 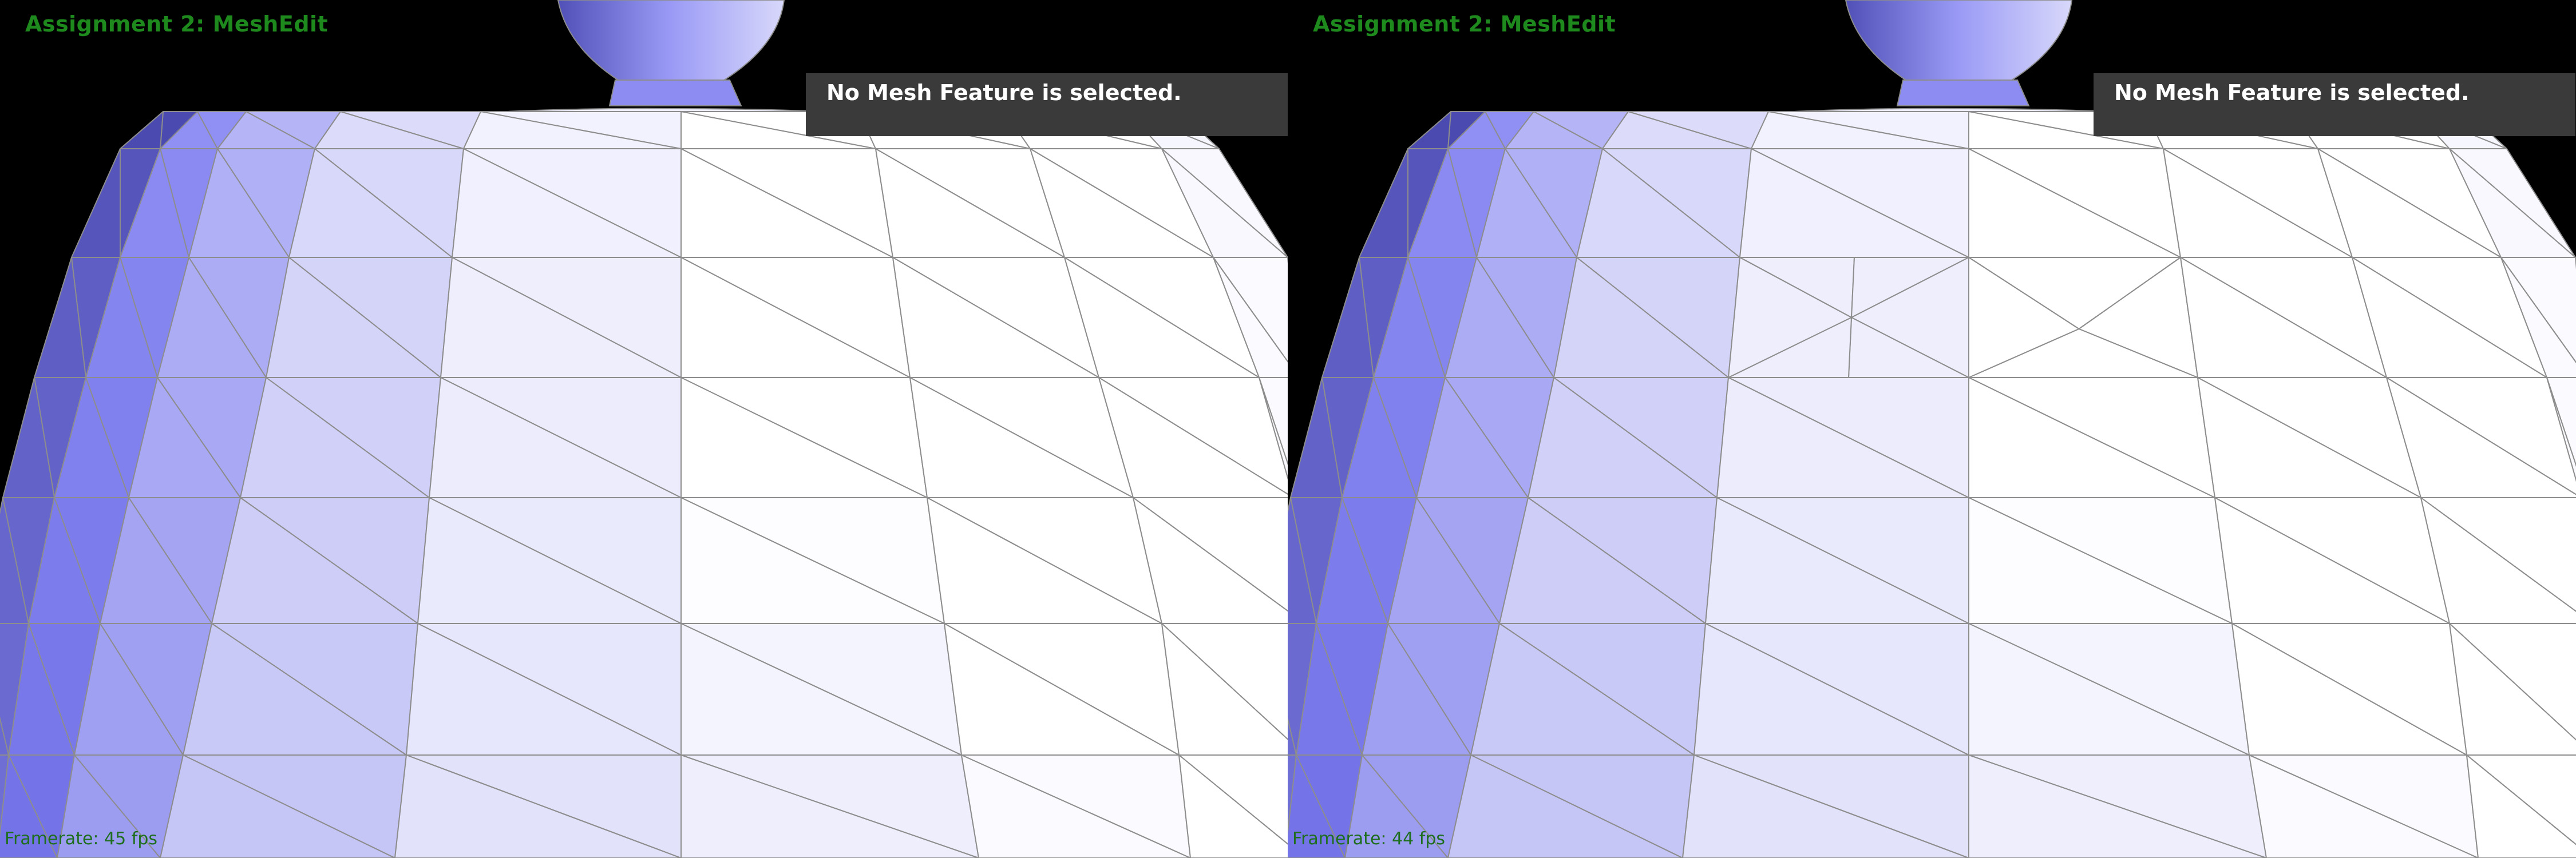 I want to click on framerate-label: Framerate: 45 fps, so click(x=81, y=839).